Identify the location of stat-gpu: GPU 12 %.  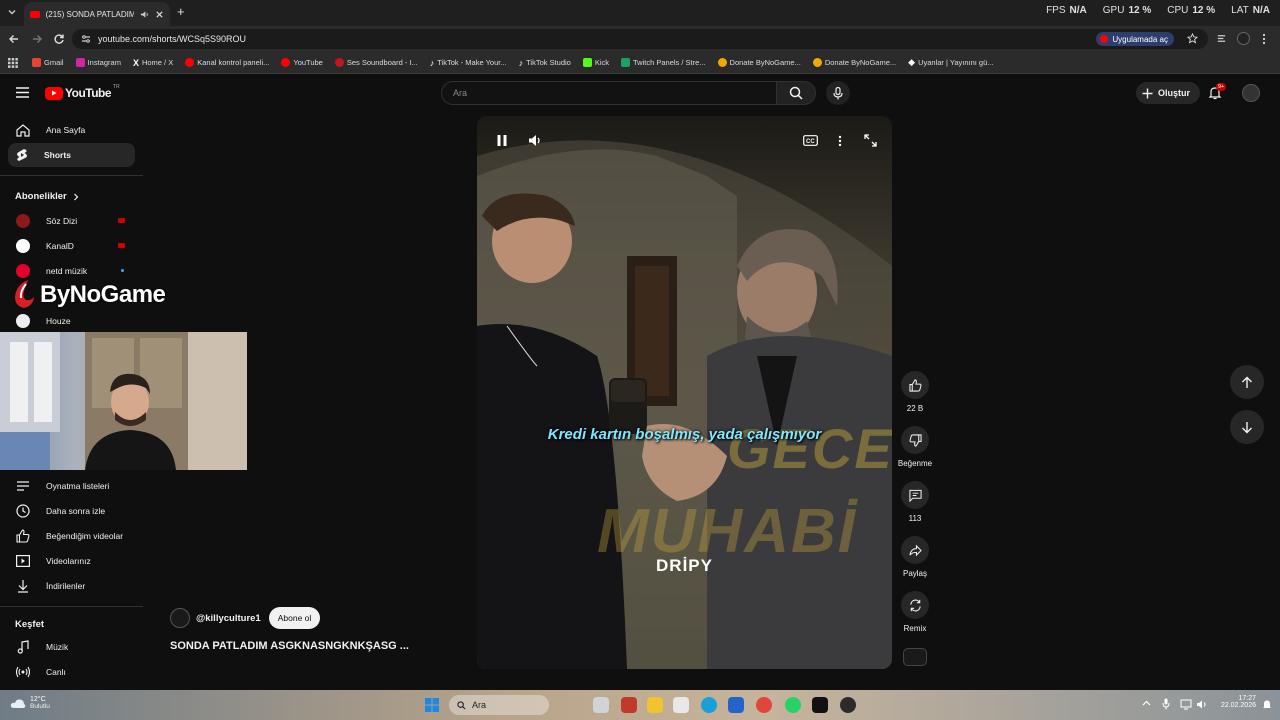
(1127, 10).